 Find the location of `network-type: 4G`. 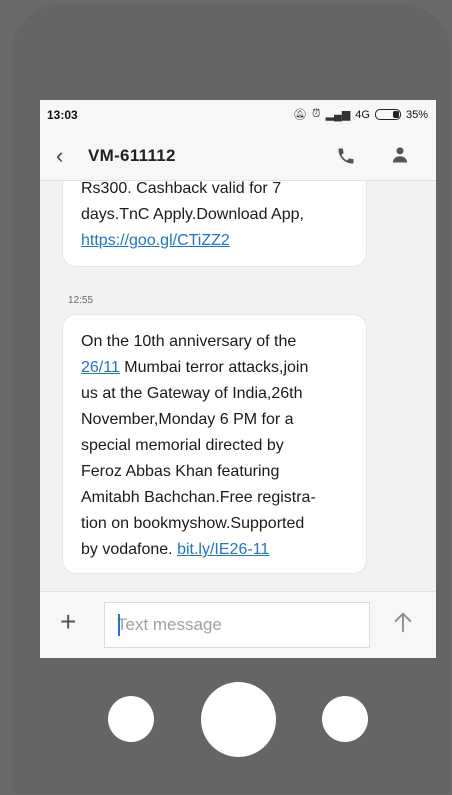

network-type: 4G is located at coordinates (362, 114).